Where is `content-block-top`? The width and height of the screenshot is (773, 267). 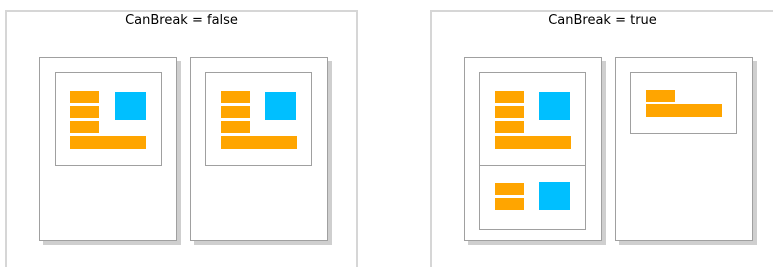 content-block-top is located at coordinates (532, 119).